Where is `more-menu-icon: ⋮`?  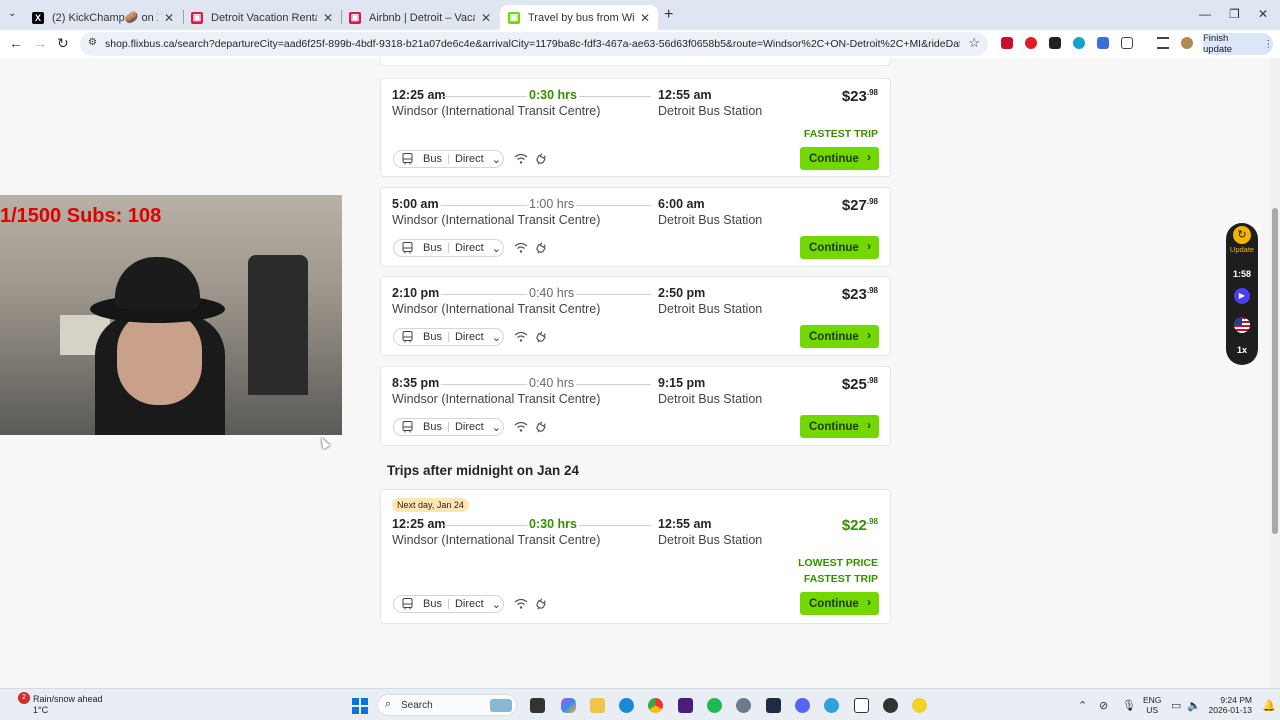 more-menu-icon: ⋮ is located at coordinates (1269, 44).